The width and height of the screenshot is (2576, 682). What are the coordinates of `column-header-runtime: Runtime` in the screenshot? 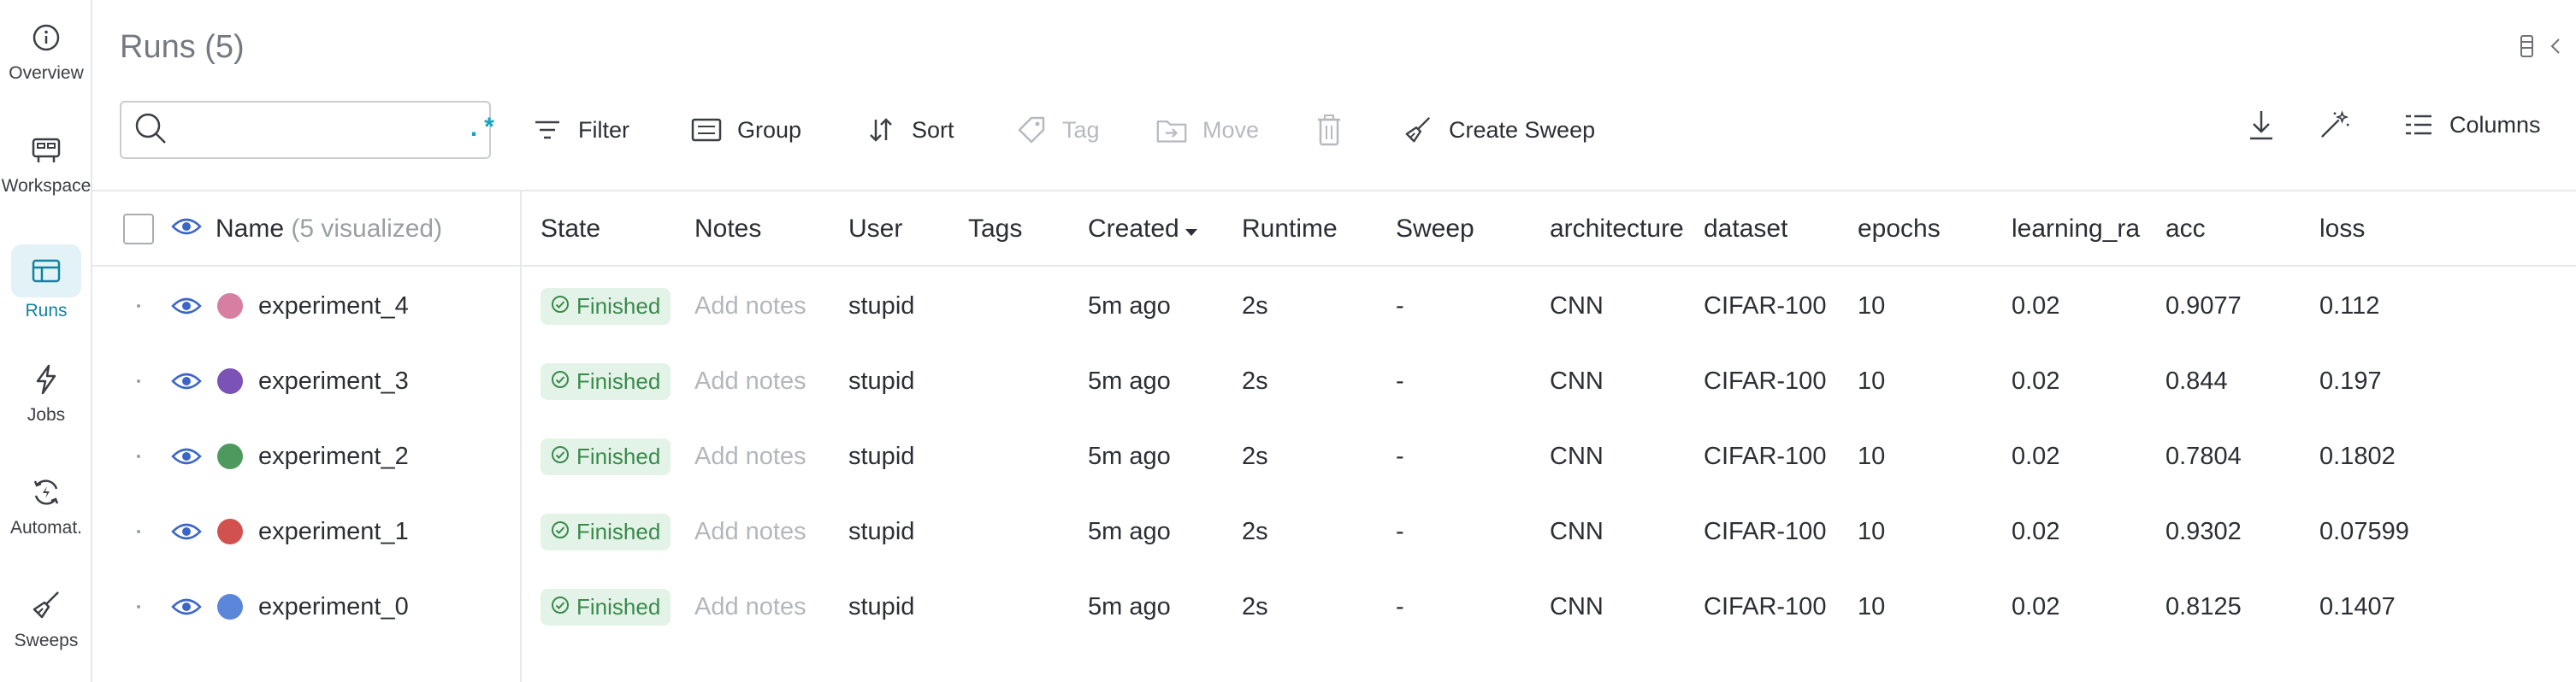 It's located at (1290, 229).